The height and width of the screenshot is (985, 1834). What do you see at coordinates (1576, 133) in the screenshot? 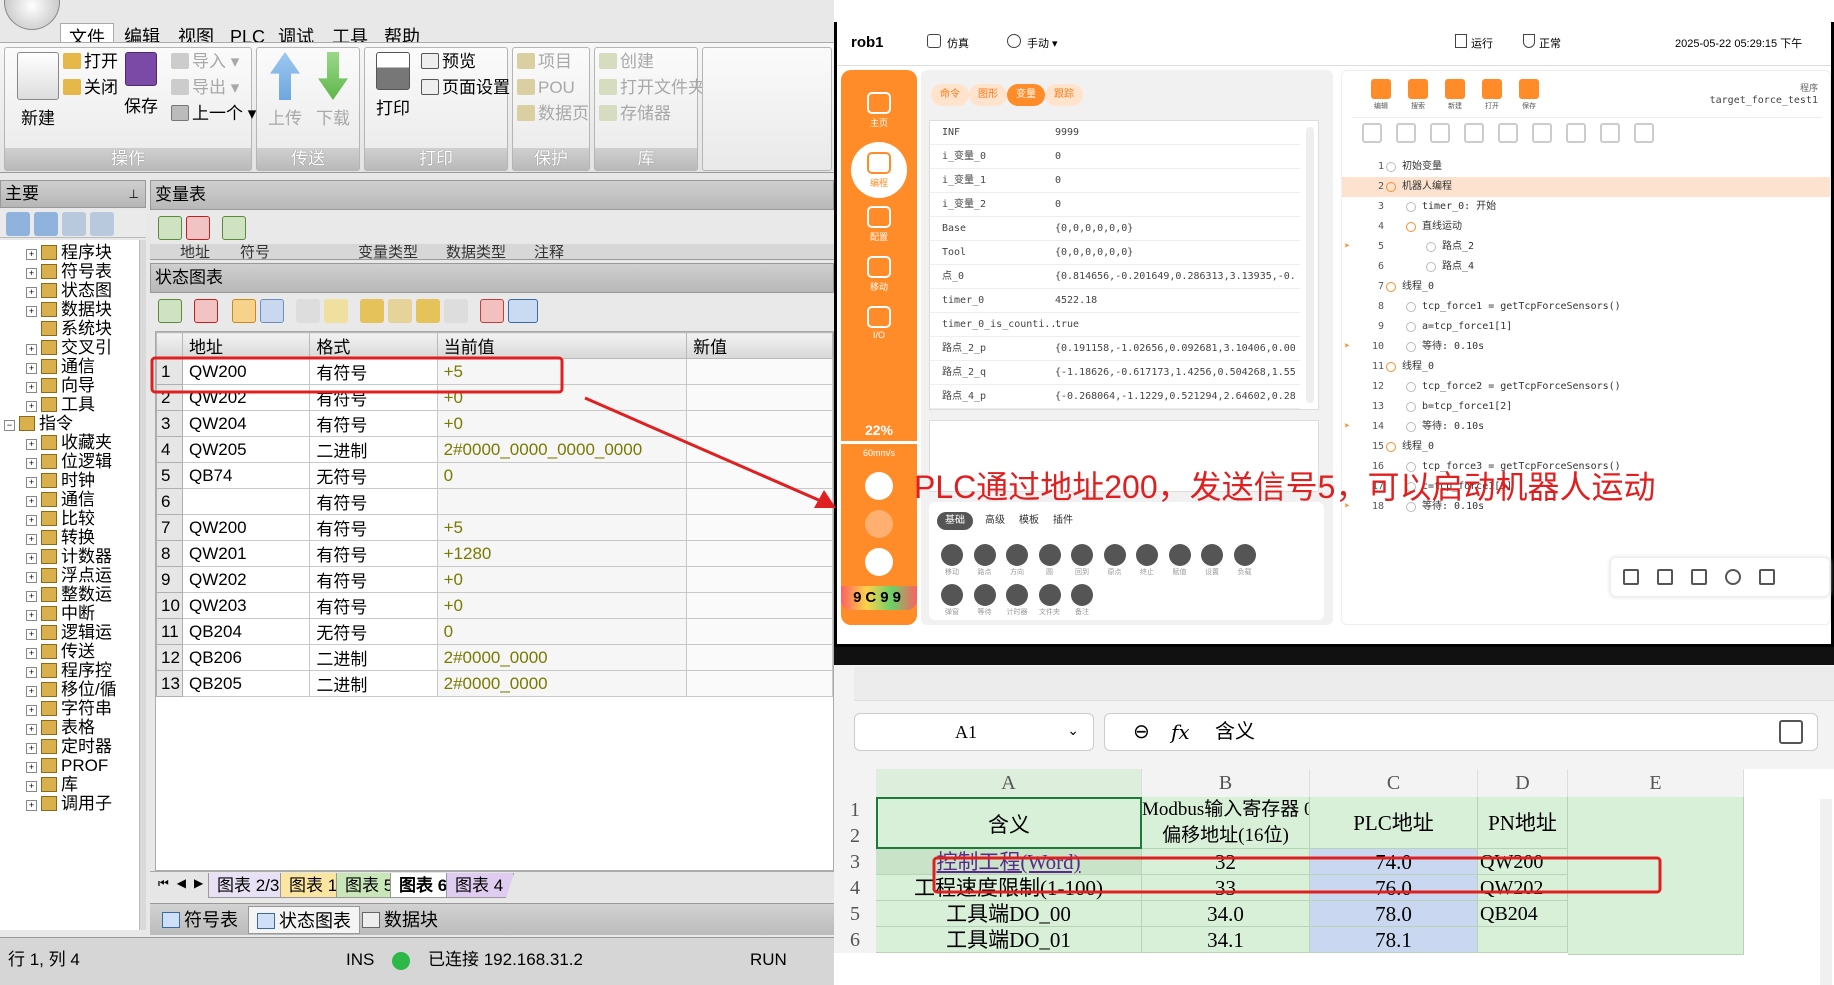
I see `trash-icon` at bounding box center [1576, 133].